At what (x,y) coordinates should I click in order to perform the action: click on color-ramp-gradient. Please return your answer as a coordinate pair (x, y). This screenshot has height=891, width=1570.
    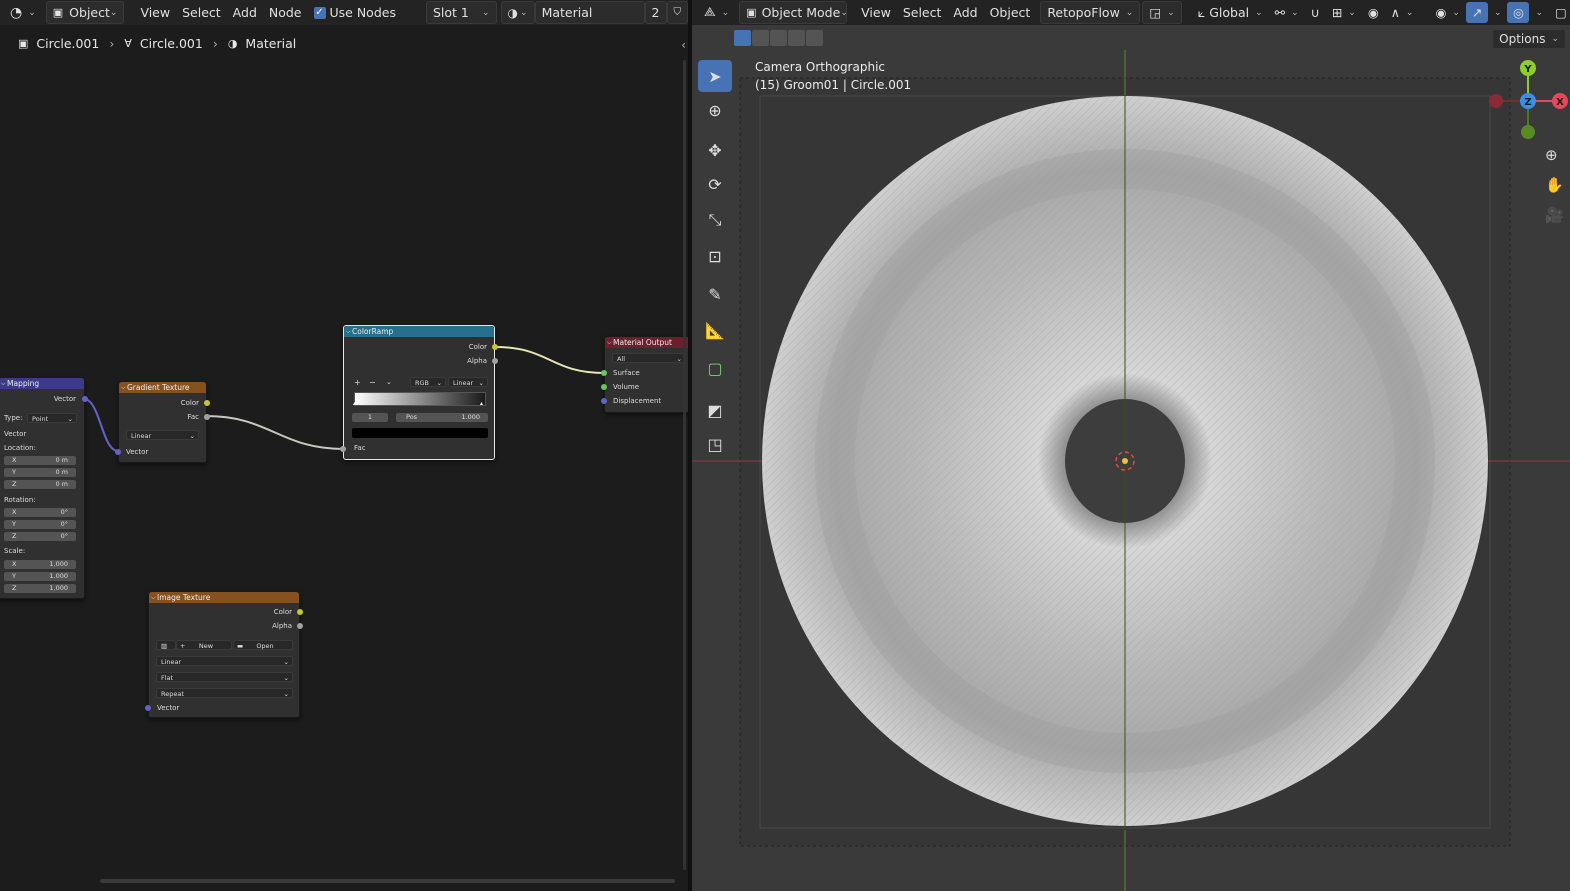
    Looking at the image, I should click on (420, 399).